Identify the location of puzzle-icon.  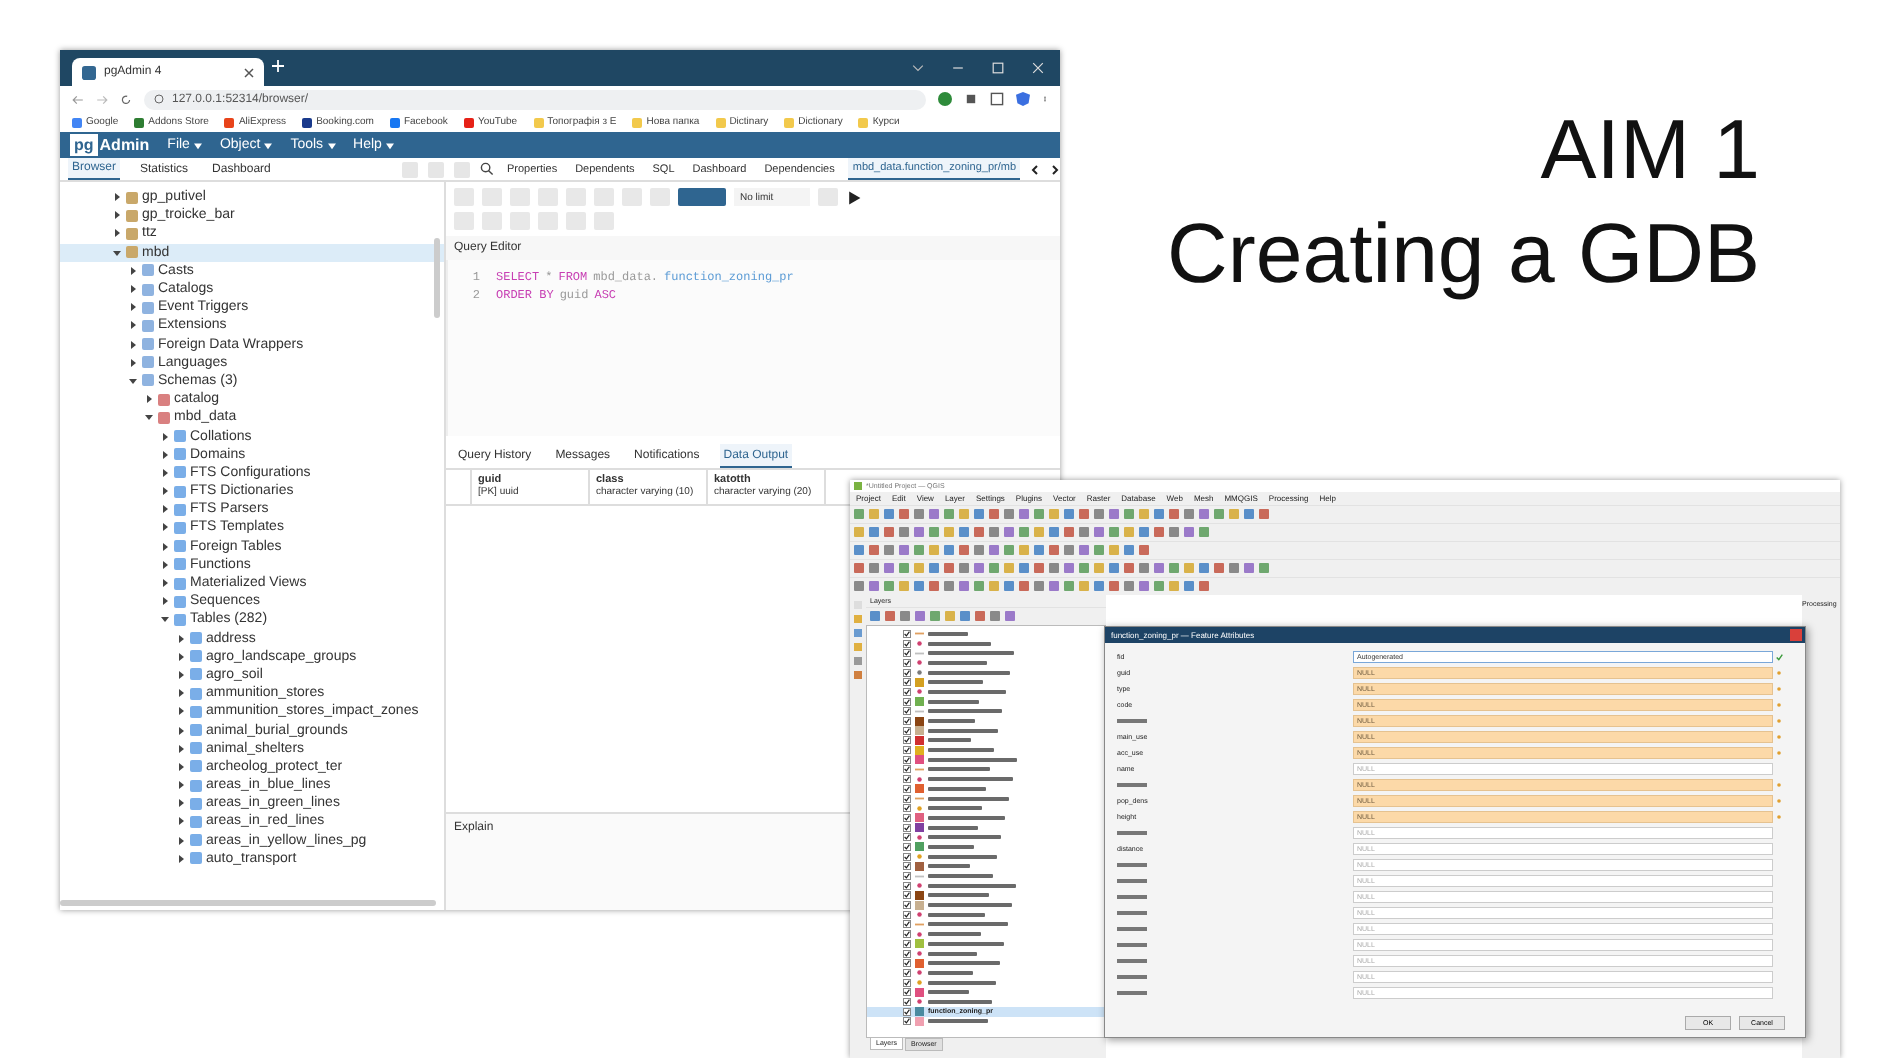
(971, 99).